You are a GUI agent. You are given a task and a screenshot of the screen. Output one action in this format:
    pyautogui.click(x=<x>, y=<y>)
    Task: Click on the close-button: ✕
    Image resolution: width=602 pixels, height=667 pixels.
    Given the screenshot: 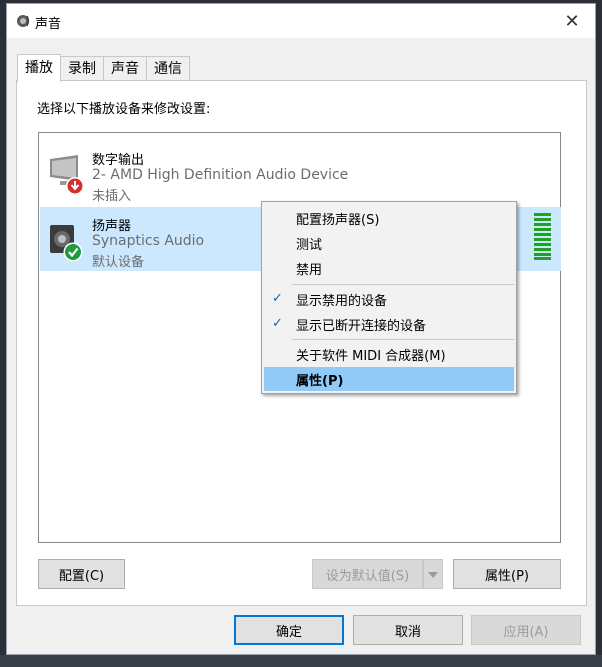 What is the action you would take?
    pyautogui.click(x=572, y=21)
    